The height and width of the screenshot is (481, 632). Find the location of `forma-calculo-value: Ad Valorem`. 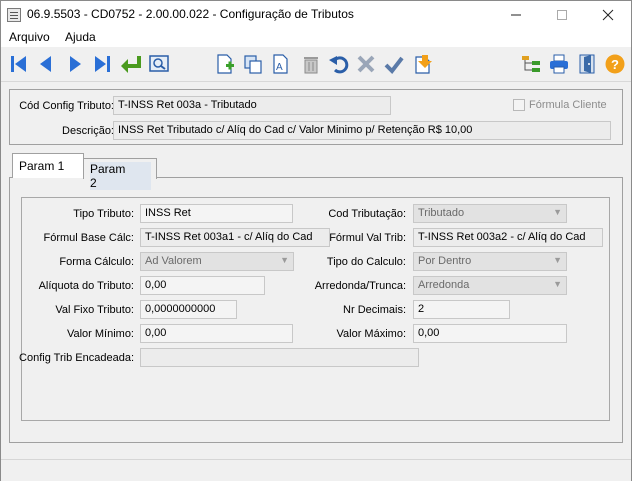

forma-calculo-value: Ad Valorem is located at coordinates (173, 261).